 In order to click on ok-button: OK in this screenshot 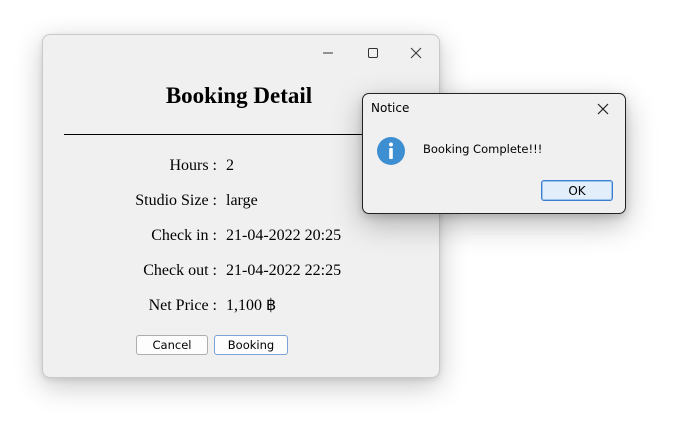, I will do `click(577, 190)`.